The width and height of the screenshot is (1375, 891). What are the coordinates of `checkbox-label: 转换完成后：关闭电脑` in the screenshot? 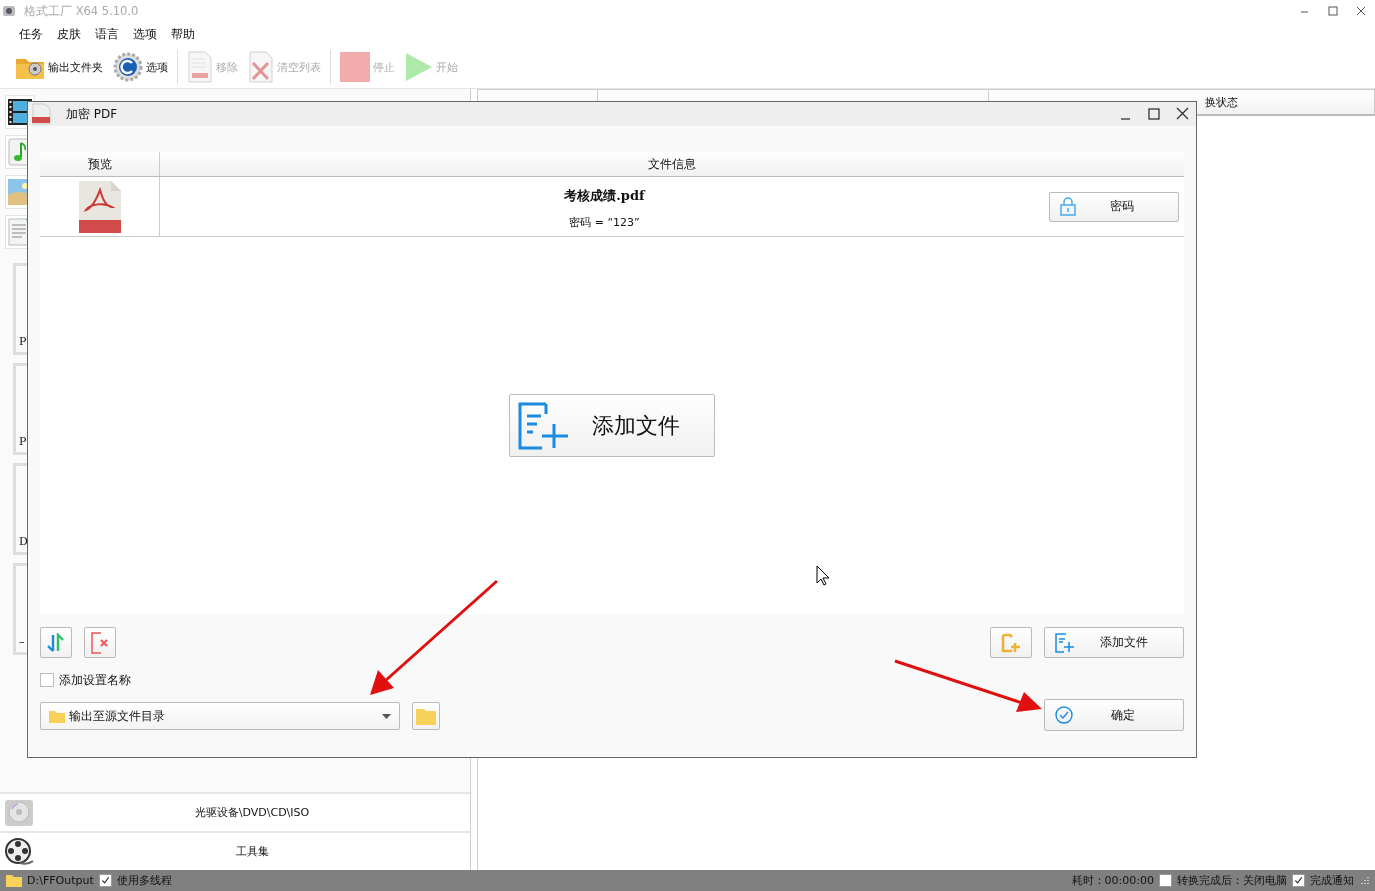 It's located at (1232, 880).